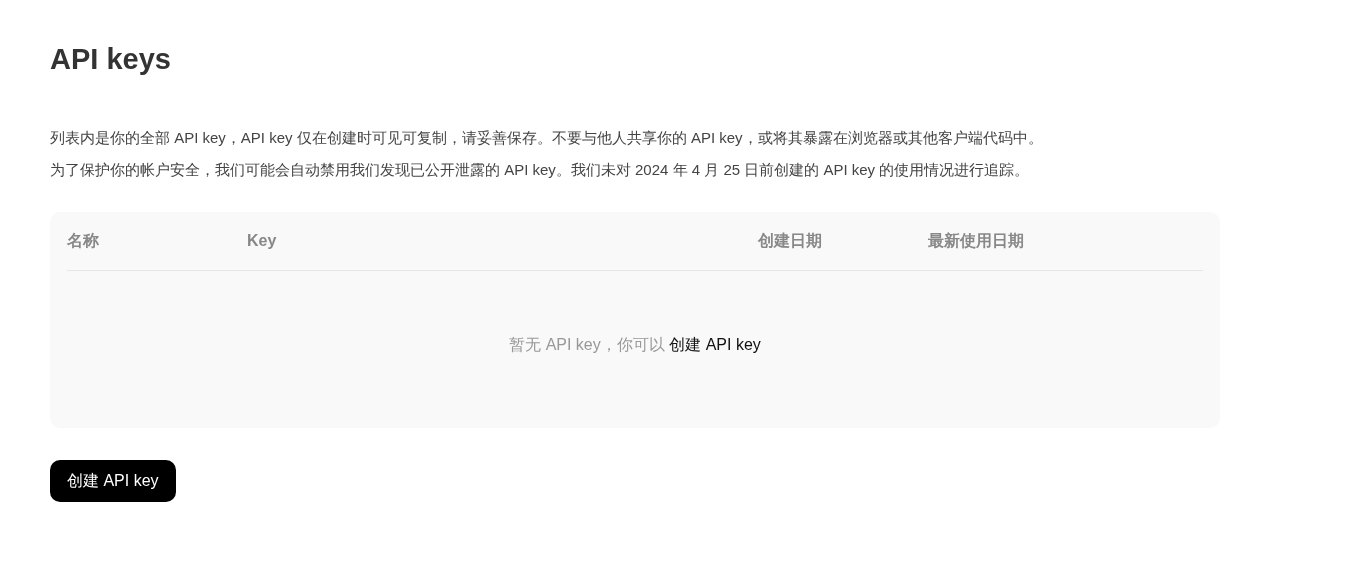 This screenshot has height=570, width=1345. What do you see at coordinates (262, 240) in the screenshot?
I see `column-header: Key` at bounding box center [262, 240].